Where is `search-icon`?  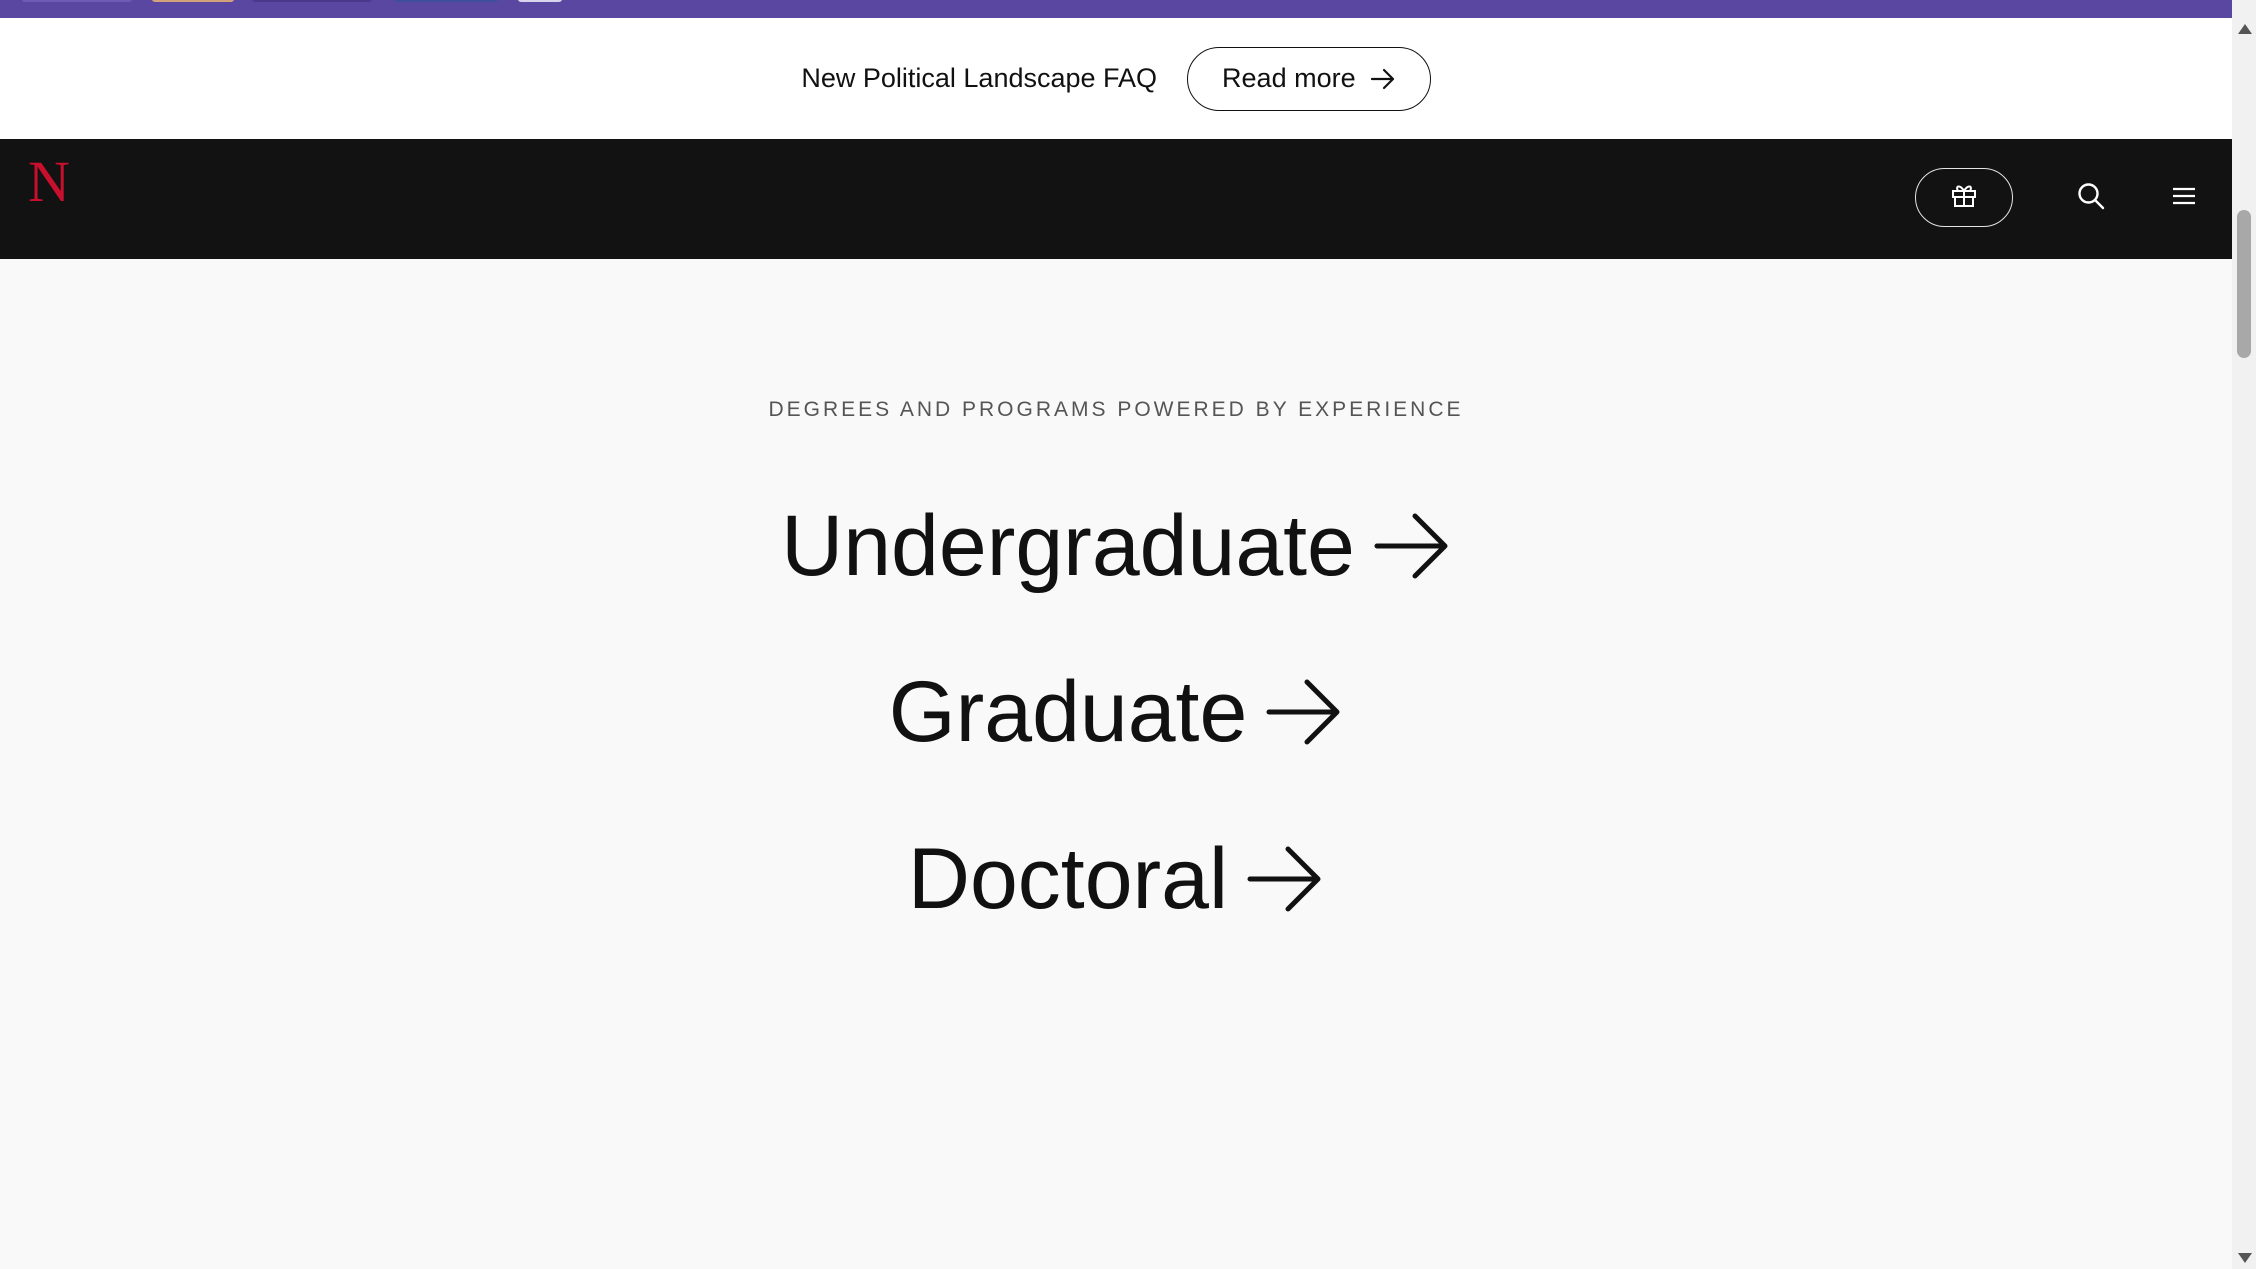 search-icon is located at coordinates (2091, 198).